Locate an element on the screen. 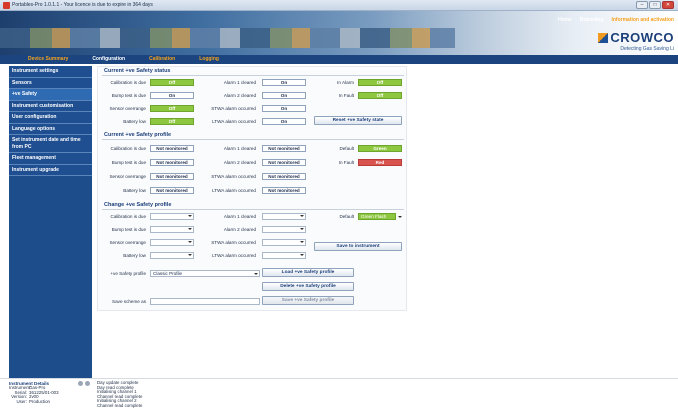 This screenshot has width=678, height=414. profile-label: STWA alarm occurred is located at coordinates (233, 176).